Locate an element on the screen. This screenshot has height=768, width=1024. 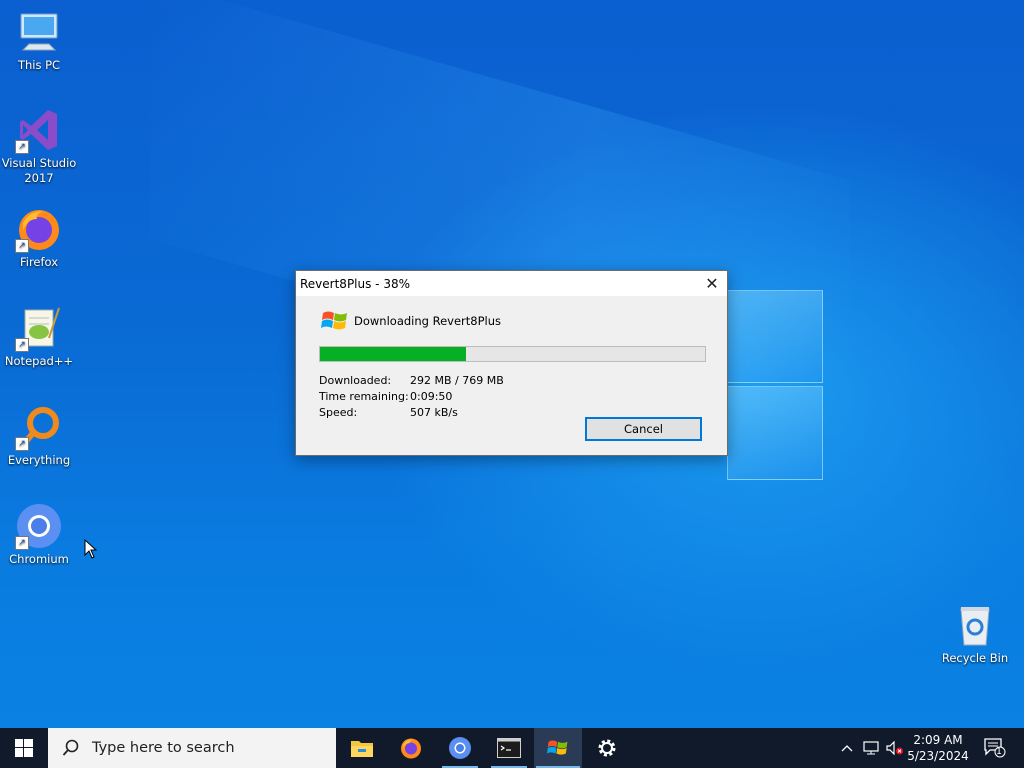
taskbar-file-explorer is located at coordinates (362, 748).